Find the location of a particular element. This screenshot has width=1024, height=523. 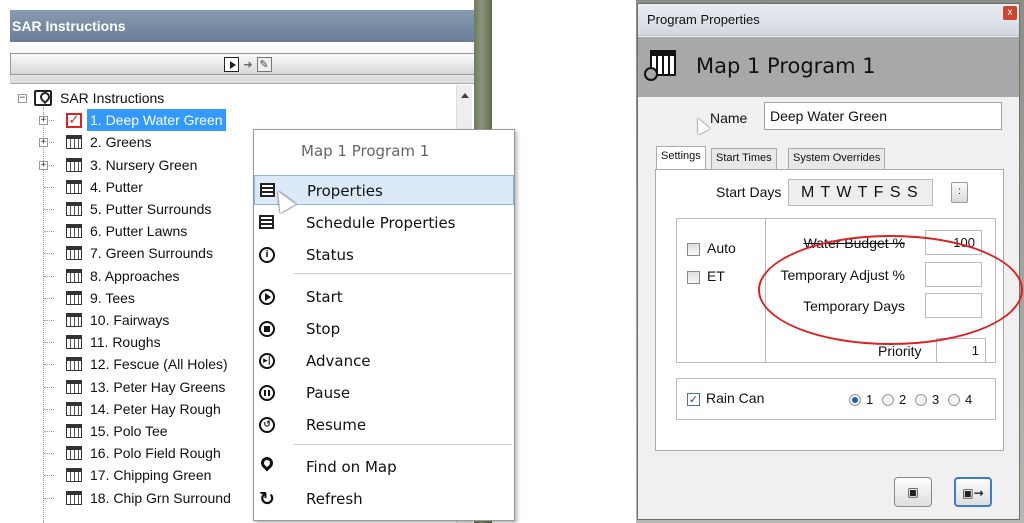

clock-icon is located at coordinates (651, 74).